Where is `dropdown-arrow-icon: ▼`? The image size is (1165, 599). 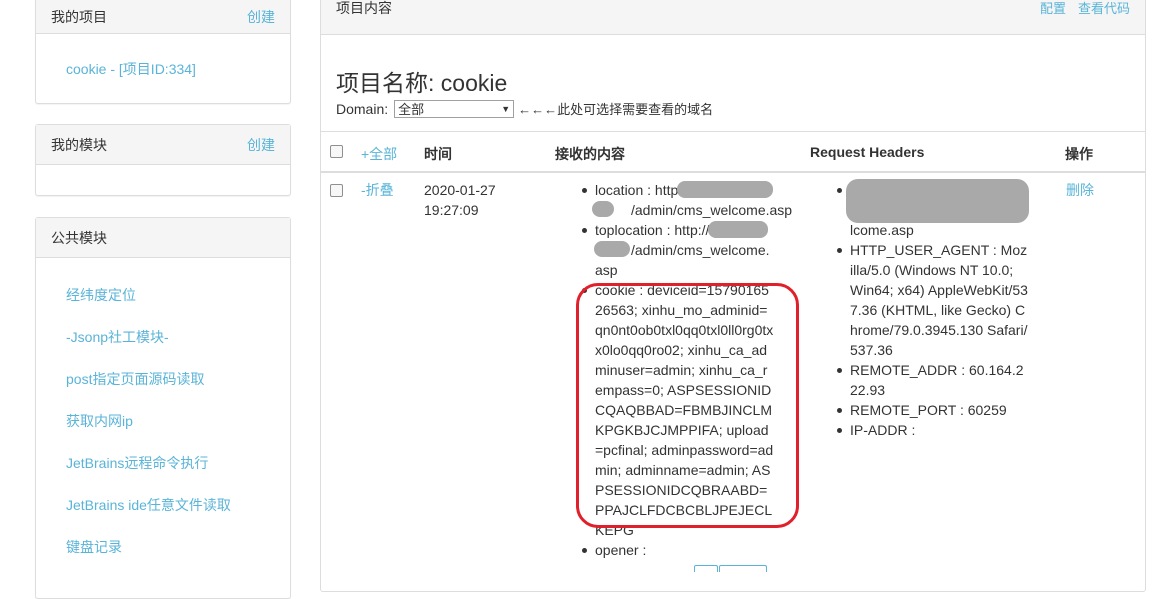
dropdown-arrow-icon: ▼ is located at coordinates (506, 108).